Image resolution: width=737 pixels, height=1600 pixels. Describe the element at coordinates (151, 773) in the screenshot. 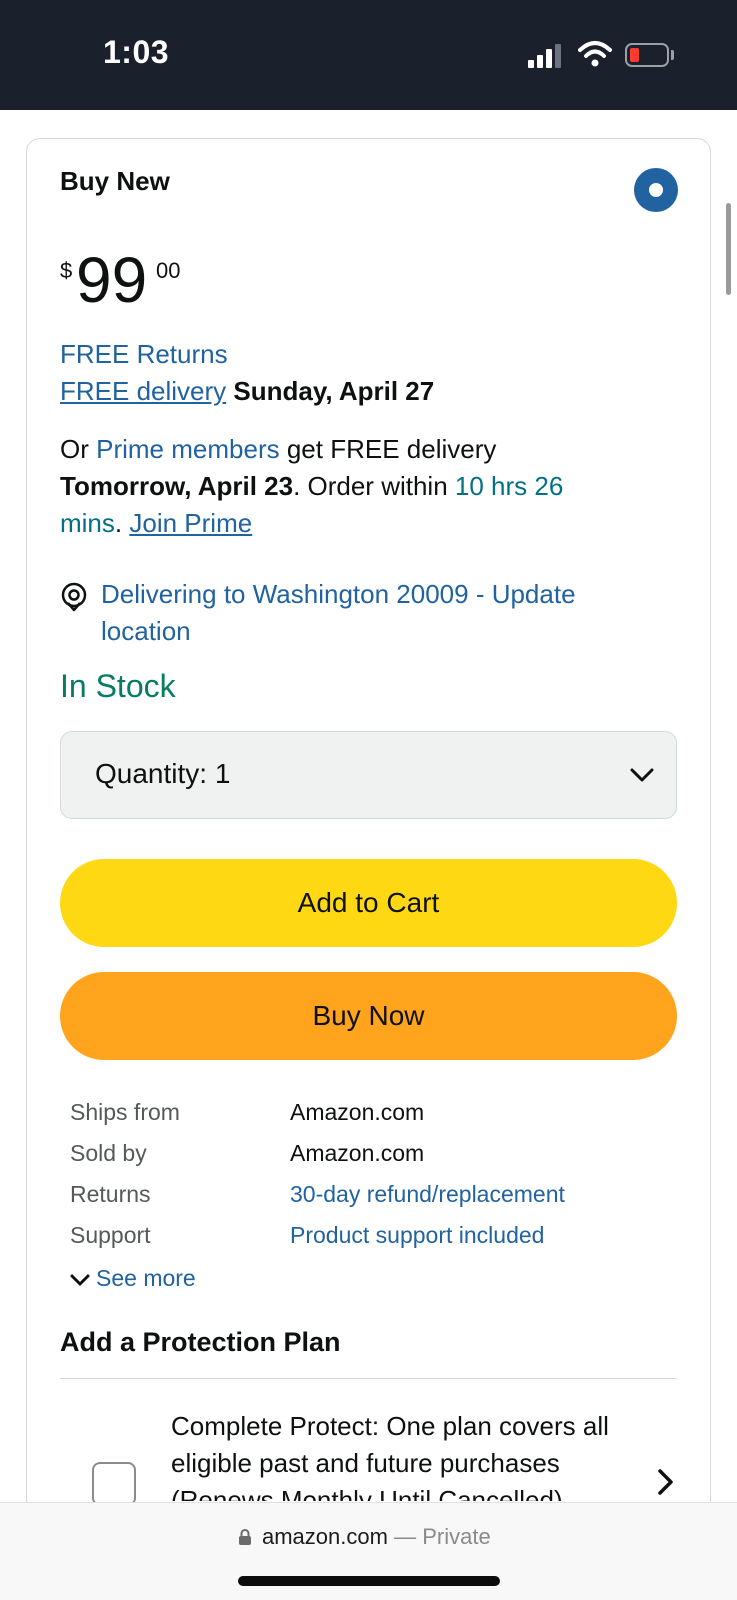

I see `quantity-label: Quantity:` at that location.